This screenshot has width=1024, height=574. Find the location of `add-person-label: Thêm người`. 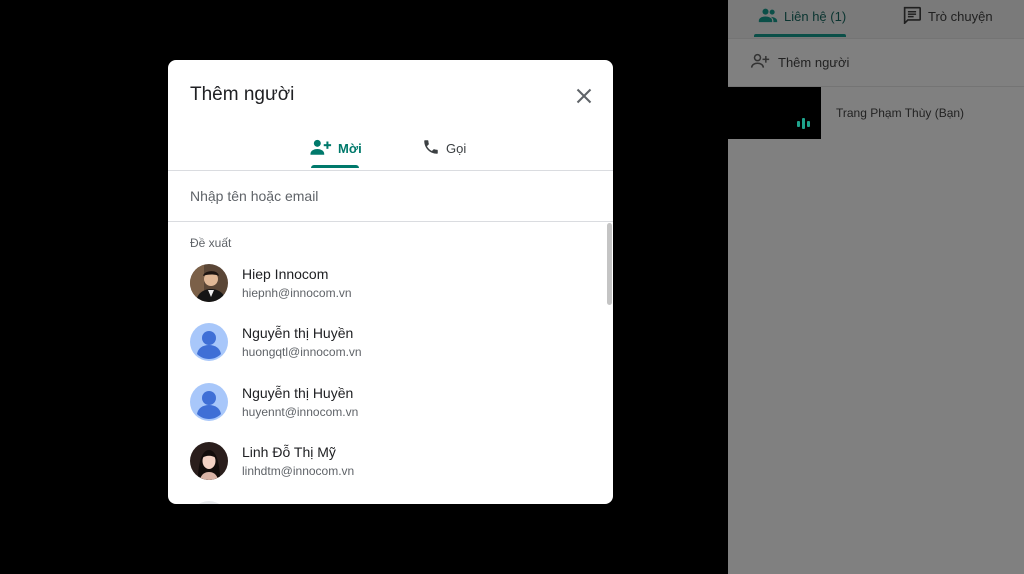

add-person-label: Thêm người is located at coordinates (814, 62).